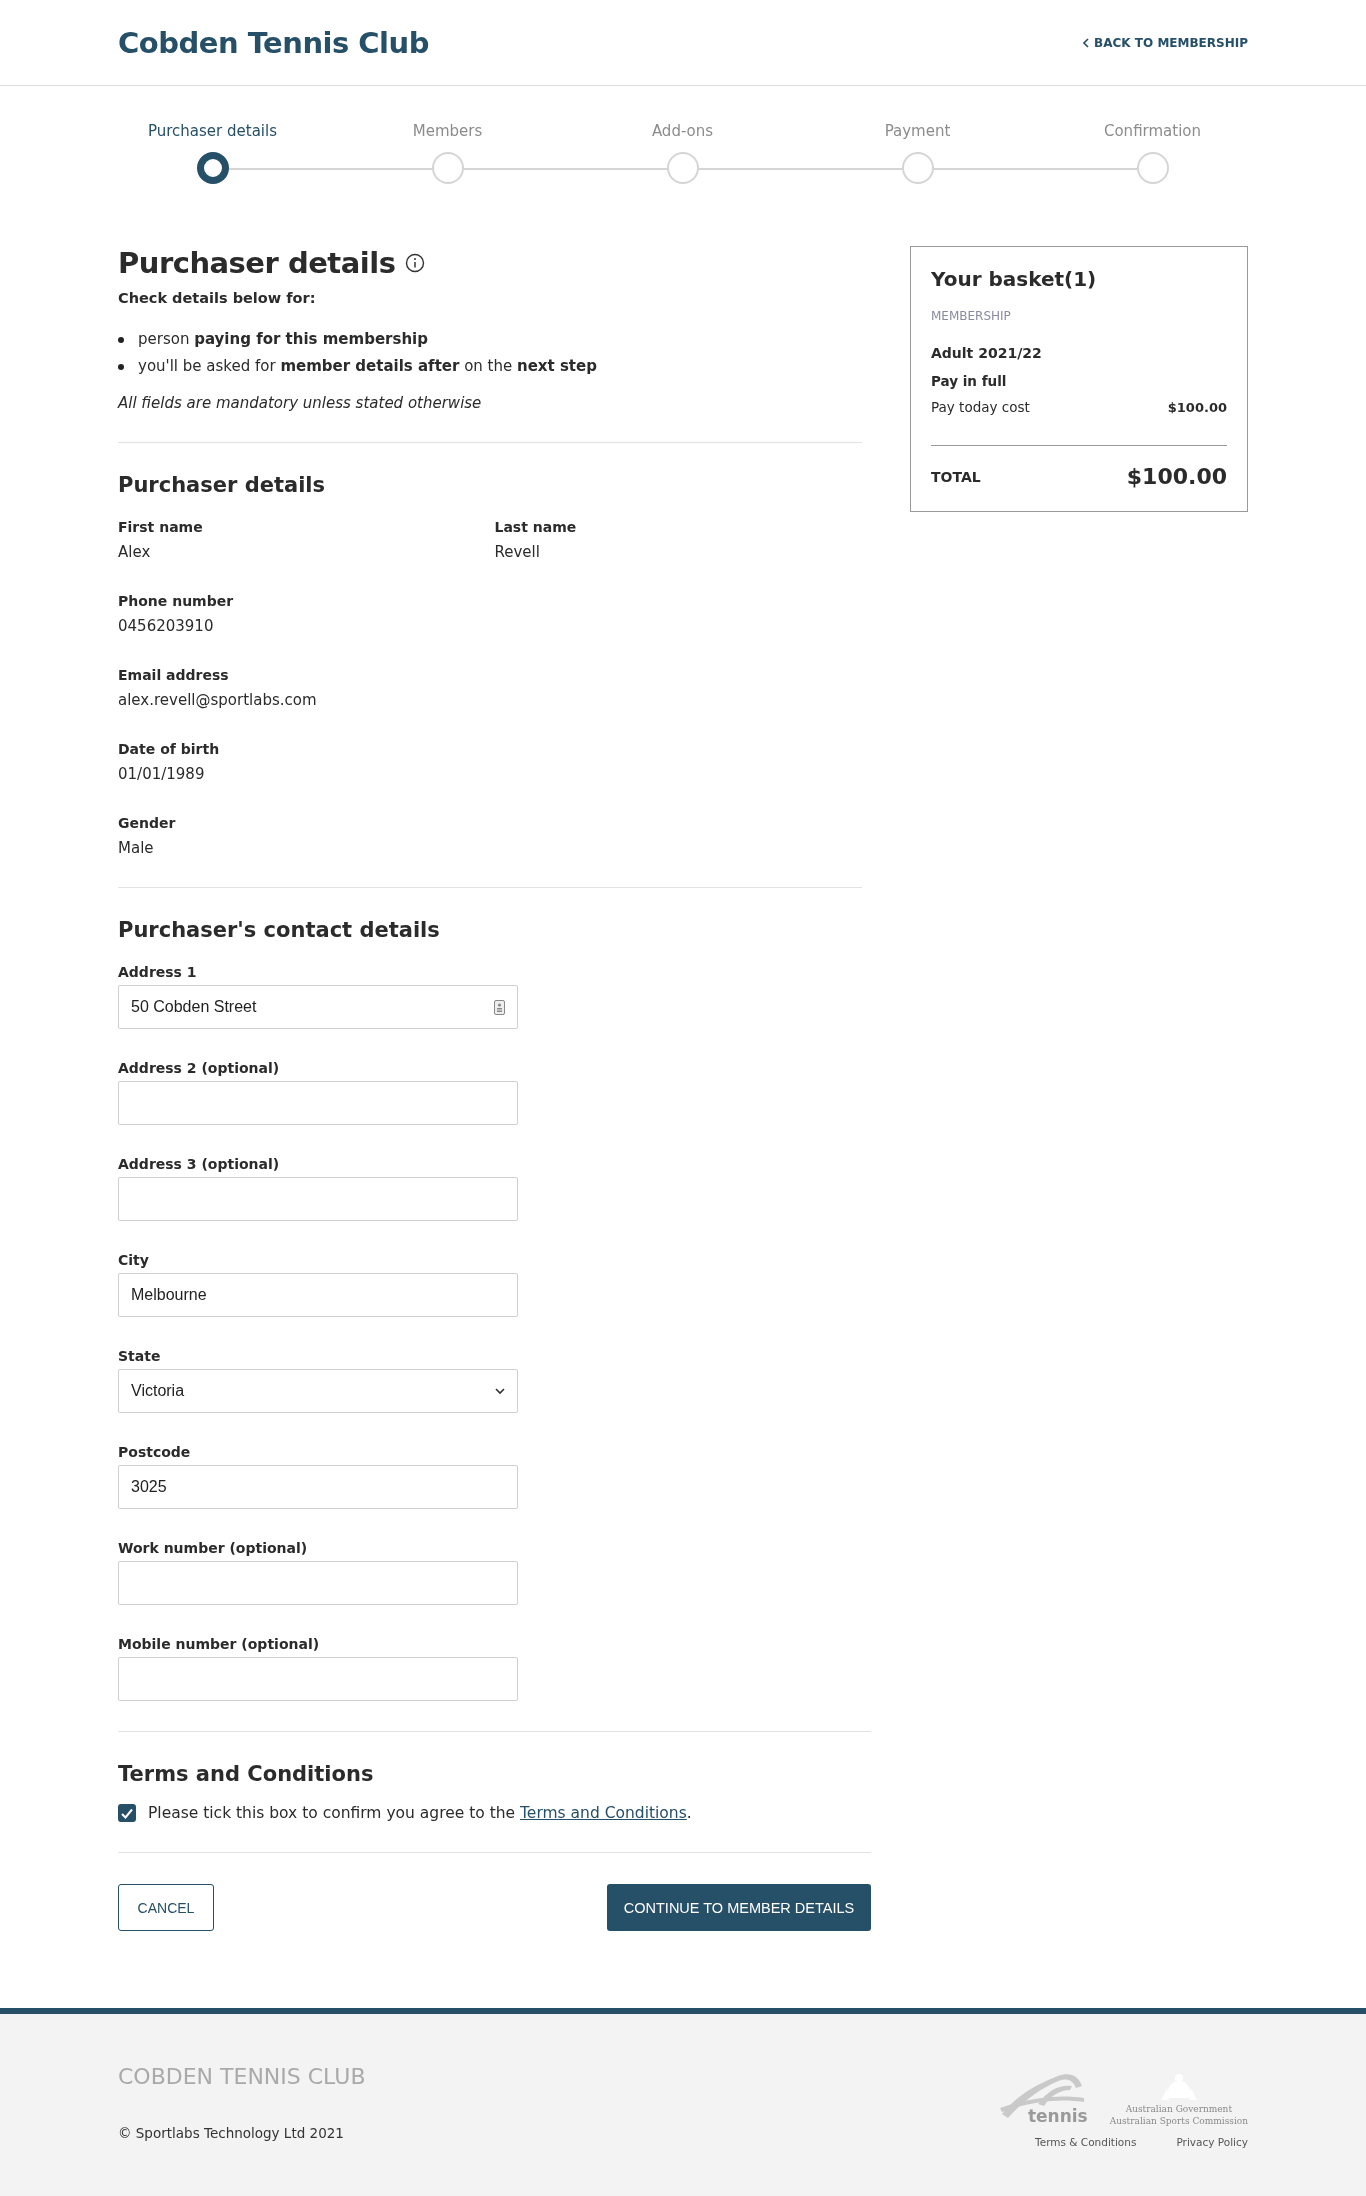 Image resolution: width=1366 pixels, height=2196 pixels. I want to click on field-label: First name, so click(161, 527).